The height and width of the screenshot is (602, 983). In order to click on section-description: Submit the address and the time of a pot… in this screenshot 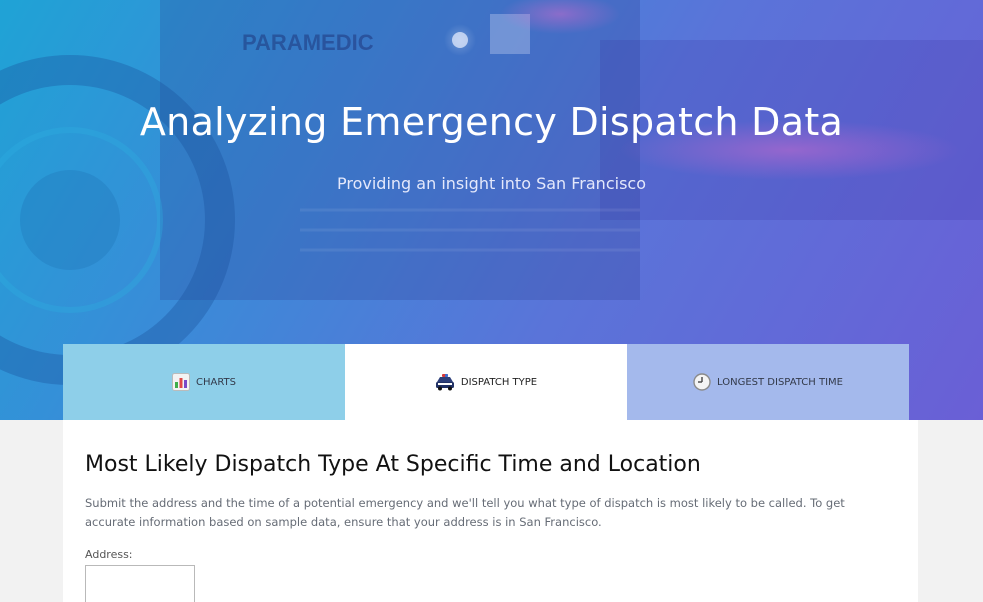, I will do `click(465, 512)`.